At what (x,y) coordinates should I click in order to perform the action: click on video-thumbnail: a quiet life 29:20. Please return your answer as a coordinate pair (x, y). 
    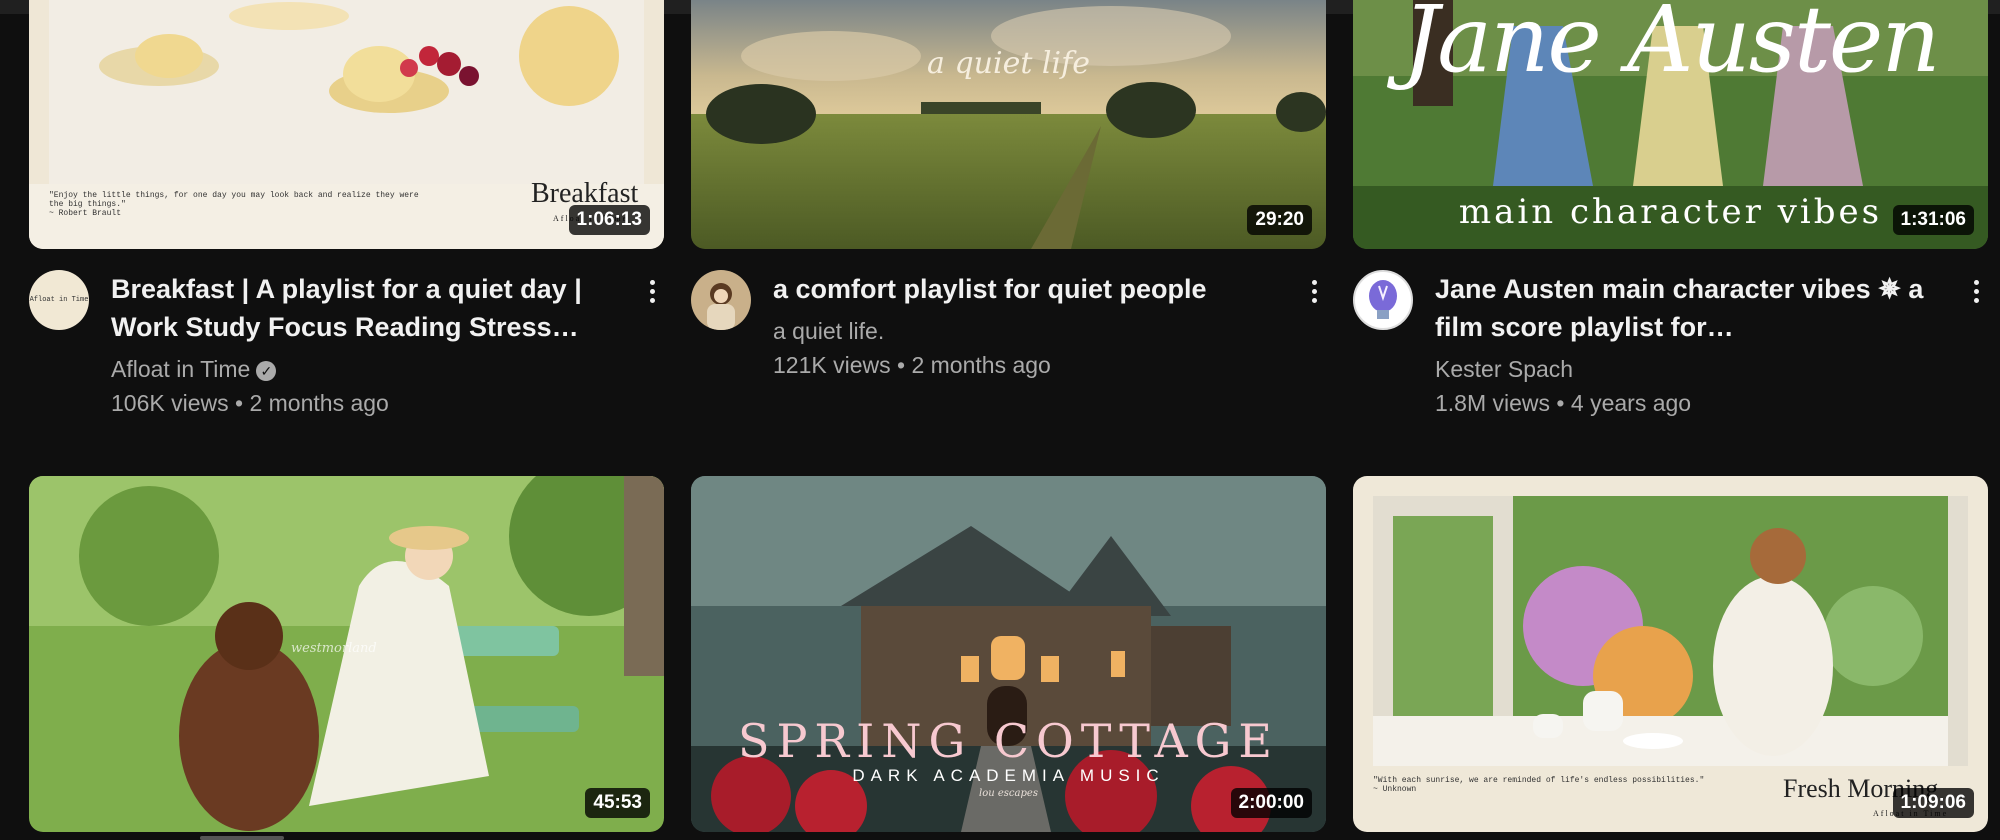
    Looking at the image, I should click on (1008, 124).